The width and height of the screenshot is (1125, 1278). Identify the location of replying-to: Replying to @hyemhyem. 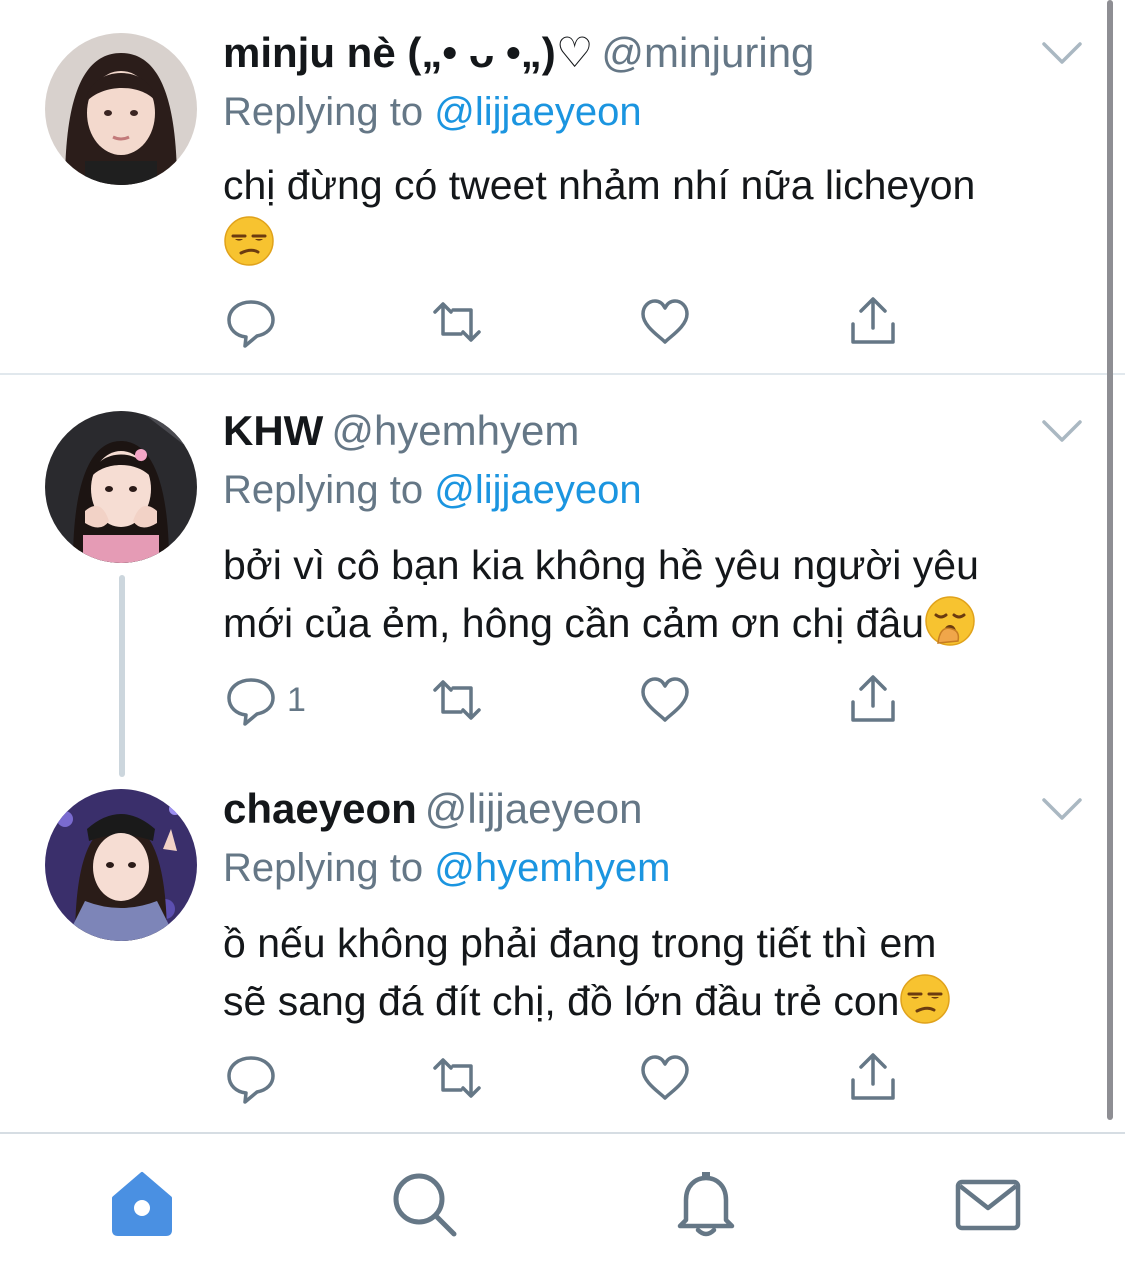
(446, 868).